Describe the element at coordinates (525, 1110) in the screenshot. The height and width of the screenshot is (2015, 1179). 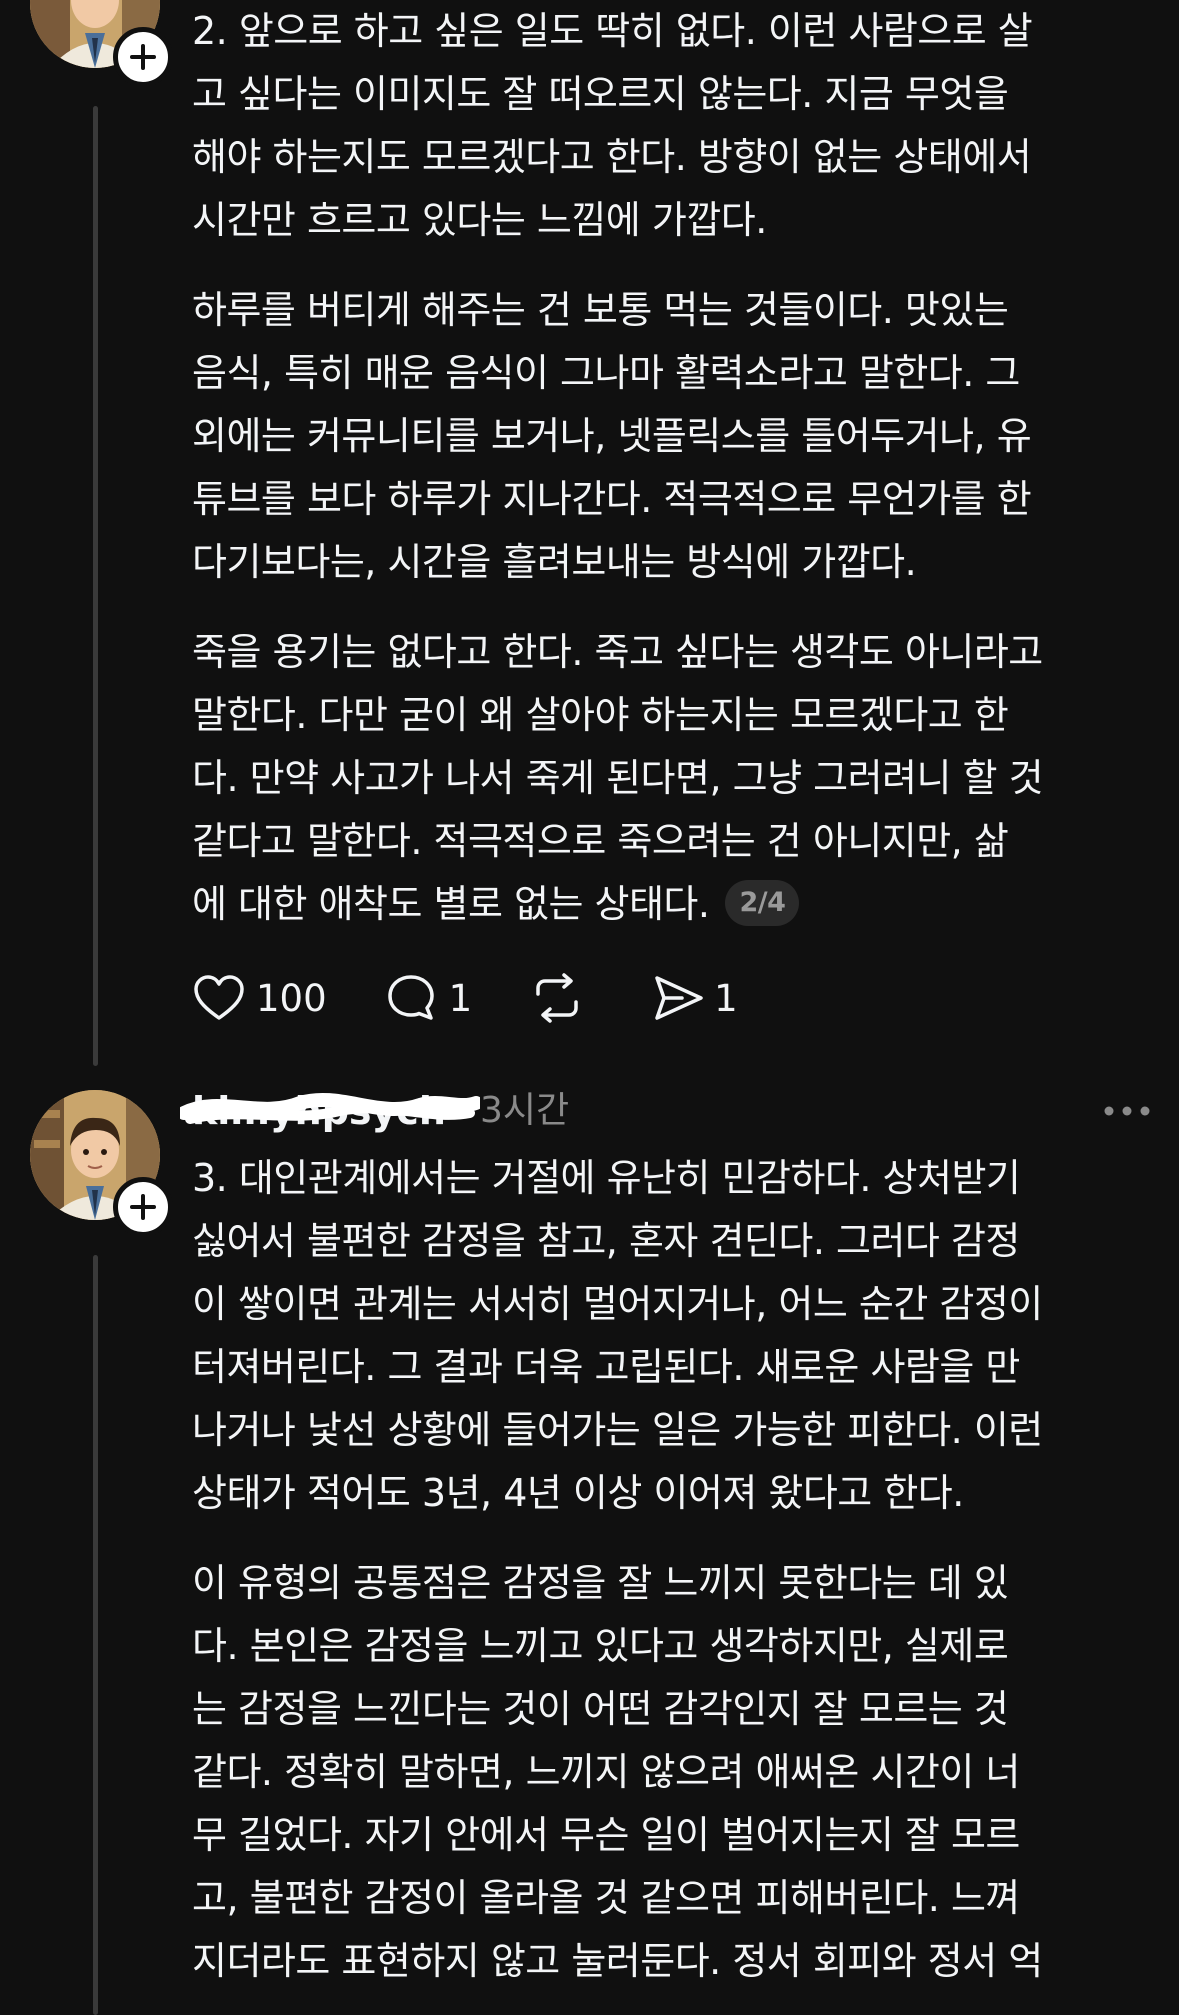
I see `post-time: 3시간` at that location.